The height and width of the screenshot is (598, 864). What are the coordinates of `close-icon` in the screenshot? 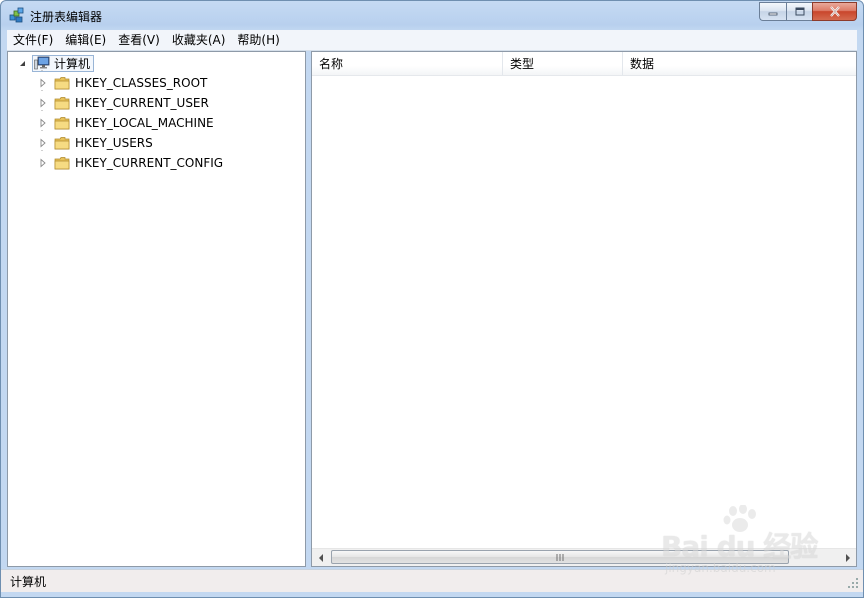 It's located at (834, 11).